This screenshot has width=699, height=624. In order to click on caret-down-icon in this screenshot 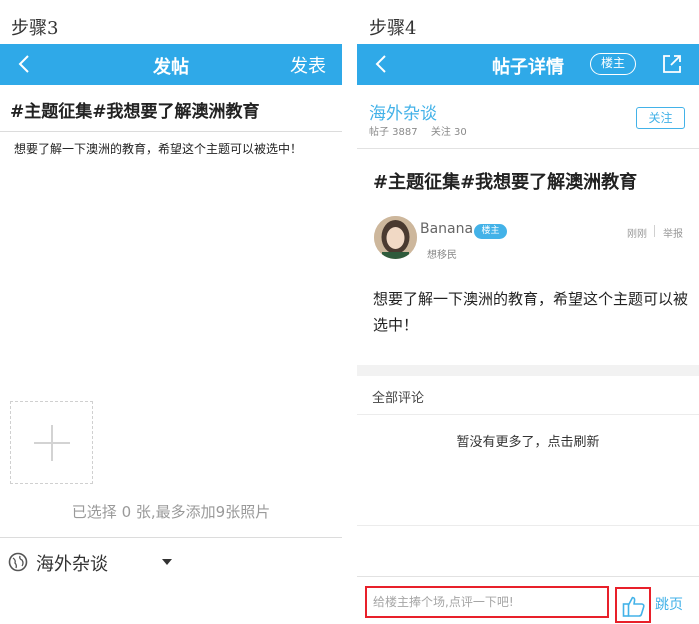, I will do `click(167, 562)`.